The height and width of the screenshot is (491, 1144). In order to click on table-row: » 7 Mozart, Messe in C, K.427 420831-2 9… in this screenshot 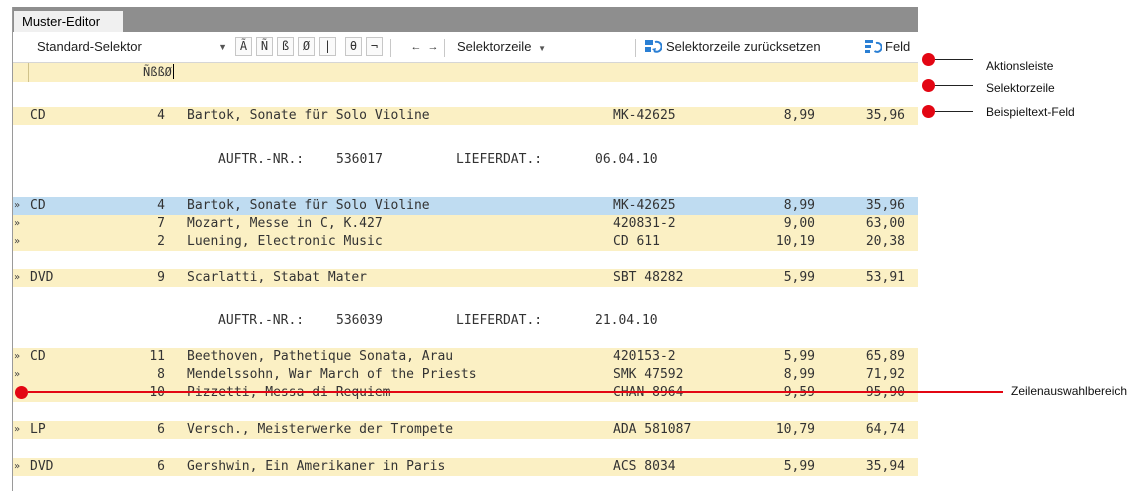, I will do `click(465, 224)`.